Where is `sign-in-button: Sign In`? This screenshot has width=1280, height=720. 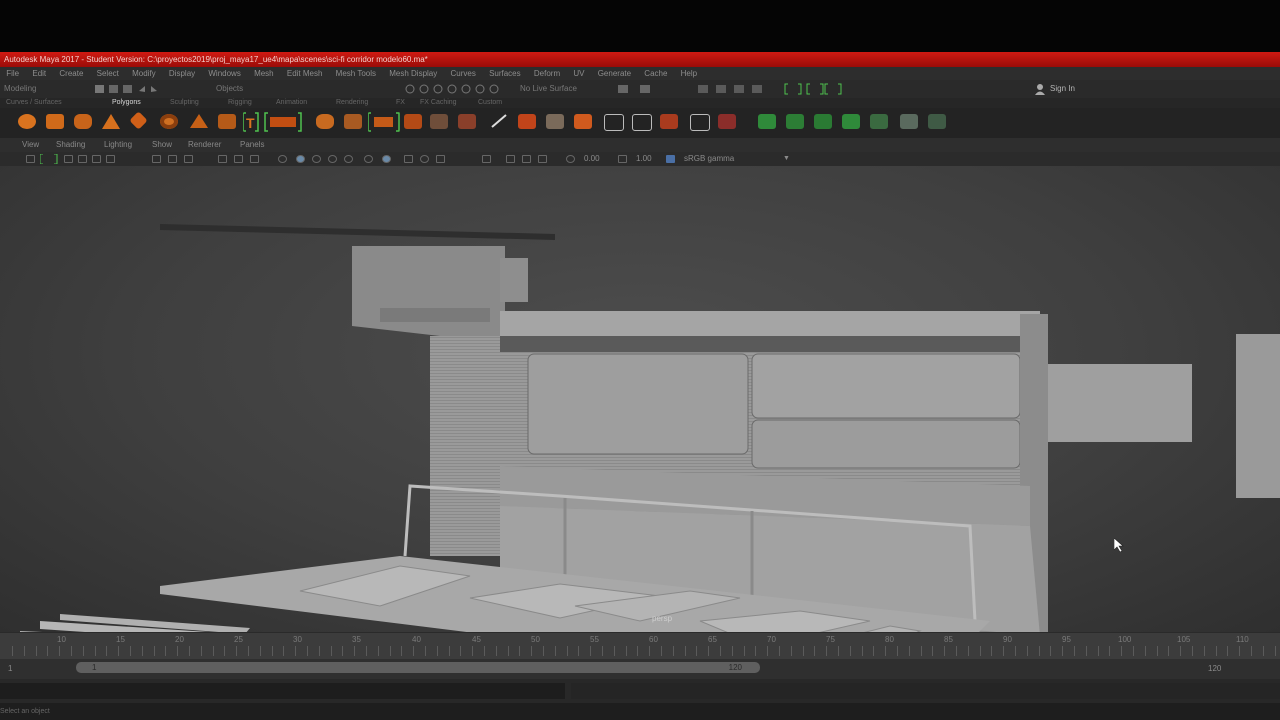
sign-in-button: Sign In is located at coordinates (1062, 89).